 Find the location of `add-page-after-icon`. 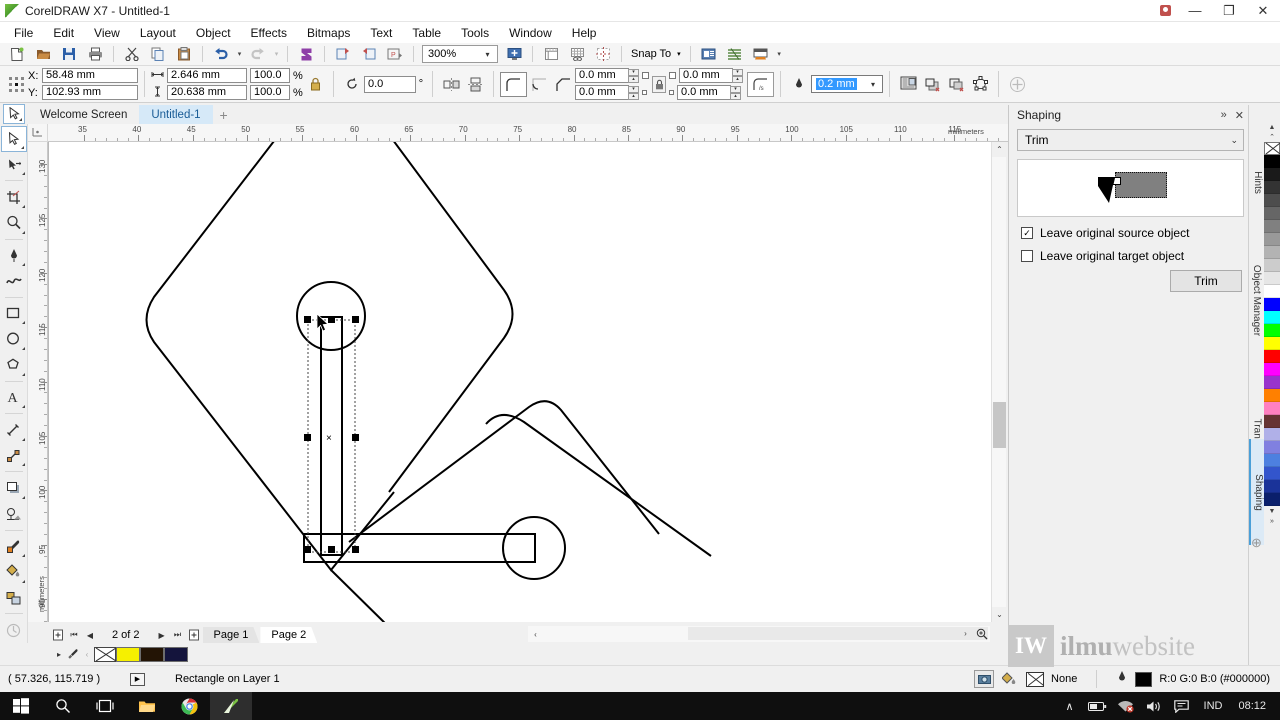

add-page-after-icon is located at coordinates (194, 635).